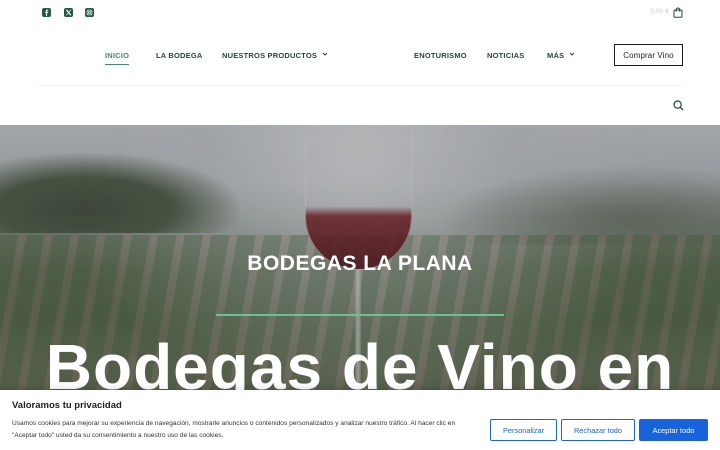 This screenshot has width=720, height=450. What do you see at coordinates (67, 405) in the screenshot?
I see `cookie-title: Valoramos tu privacidad` at bounding box center [67, 405].